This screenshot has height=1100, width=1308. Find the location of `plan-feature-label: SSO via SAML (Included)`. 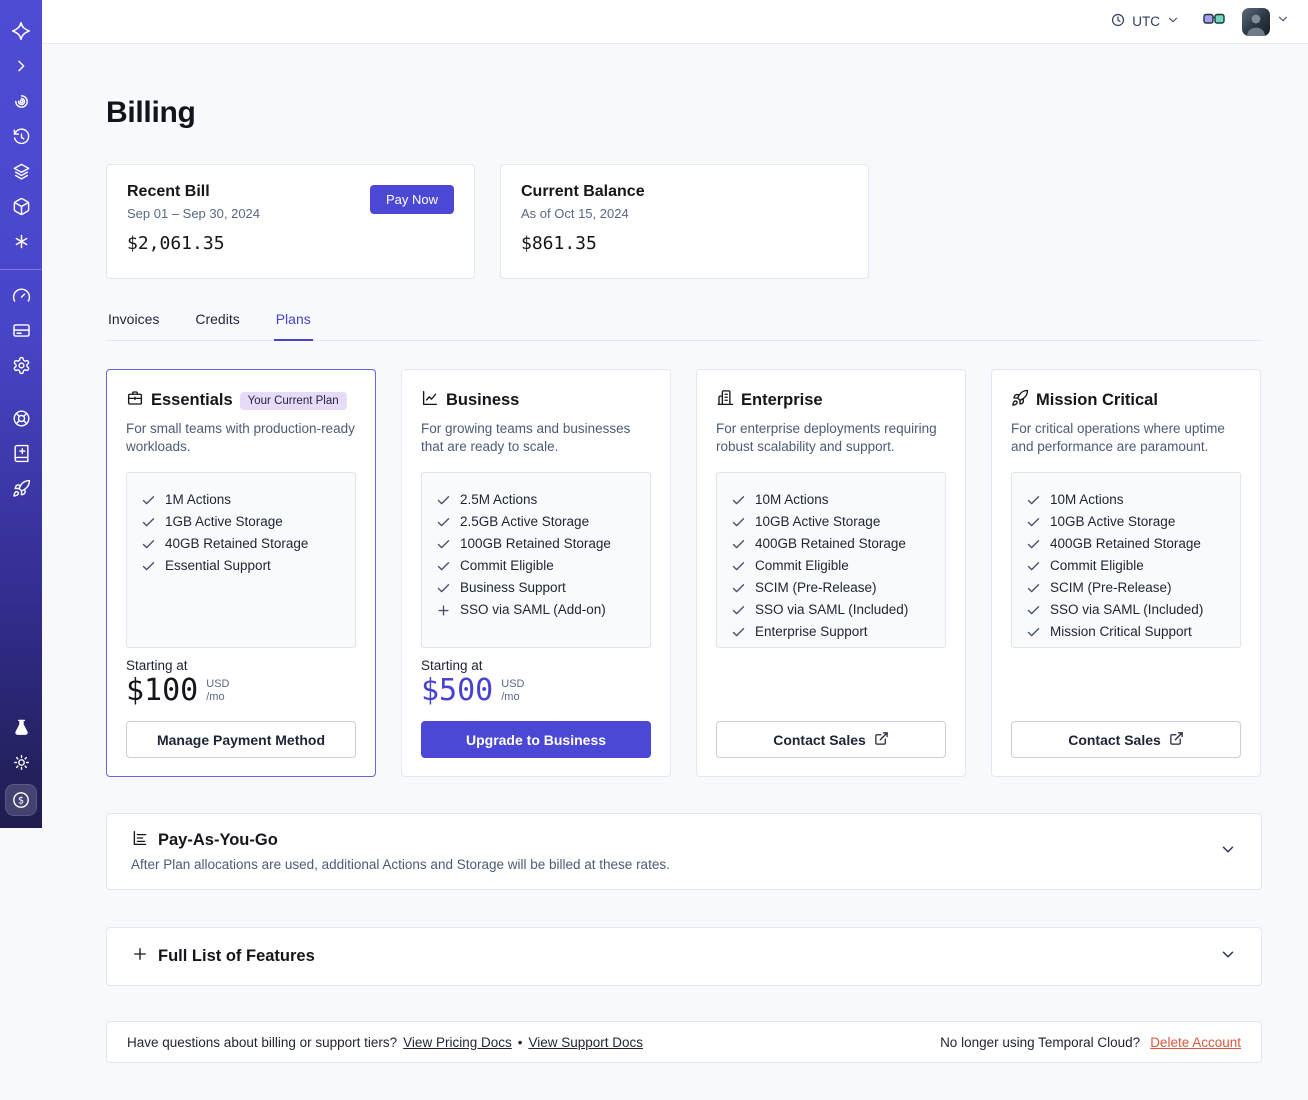

plan-feature-label: SSO via SAML (Included) is located at coordinates (1127, 609).